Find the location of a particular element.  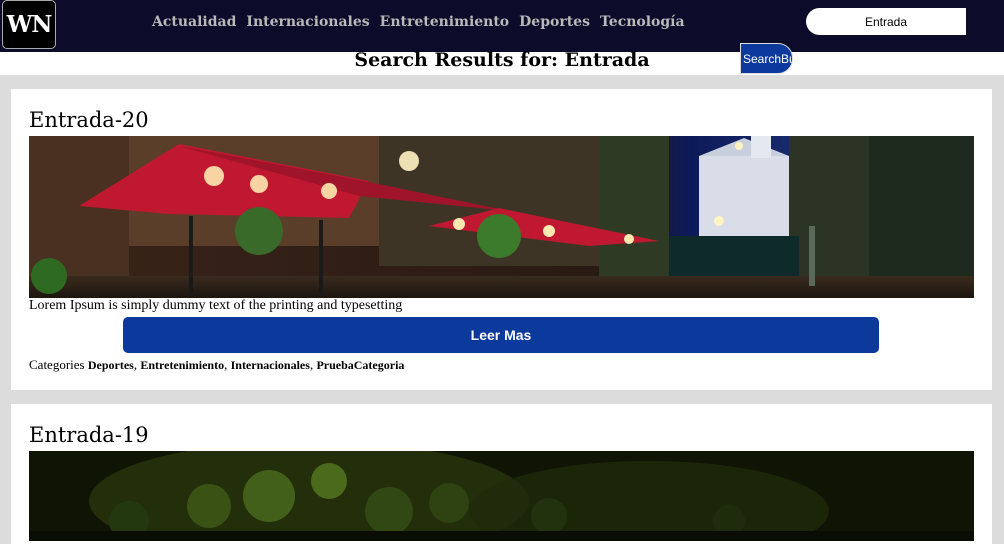

search-input is located at coordinates (886, 21).